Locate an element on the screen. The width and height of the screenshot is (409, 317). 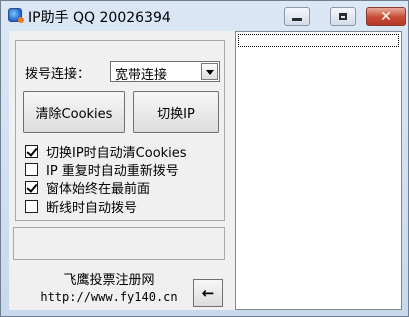
checkbox-label: IP 重复时自动重新拨号 is located at coordinates (112, 171).